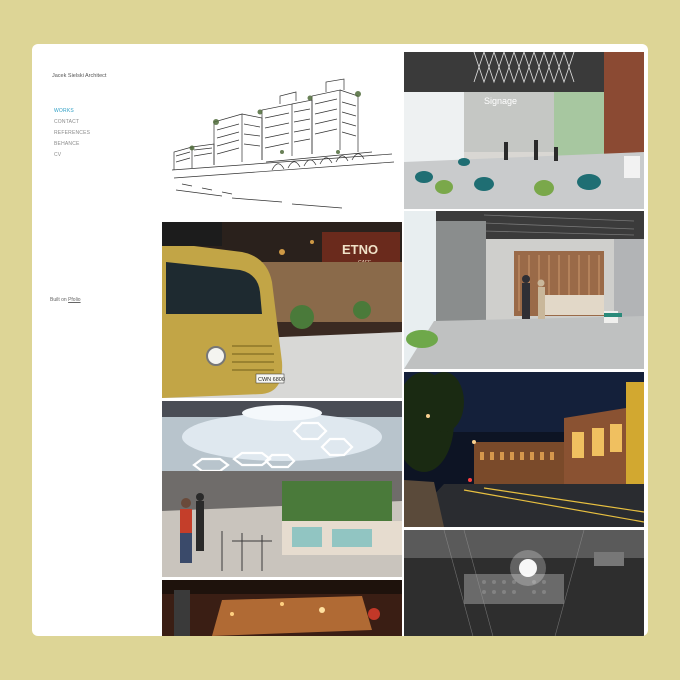 This screenshot has width=680, height=680. Describe the element at coordinates (500, 101) in the screenshot. I see `office-sign-text: Signage` at that location.